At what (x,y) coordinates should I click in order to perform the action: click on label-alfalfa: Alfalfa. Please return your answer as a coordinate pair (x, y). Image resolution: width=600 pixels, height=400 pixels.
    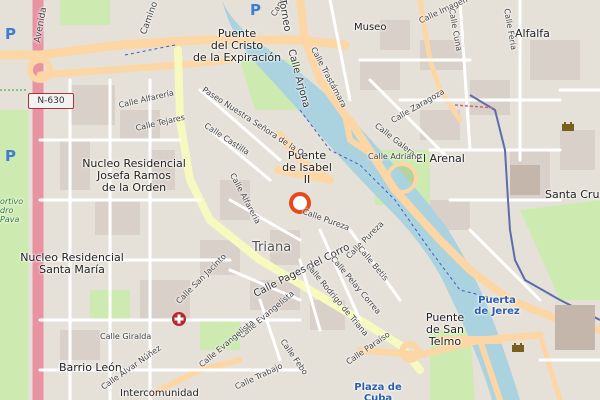
    Looking at the image, I should click on (532, 33).